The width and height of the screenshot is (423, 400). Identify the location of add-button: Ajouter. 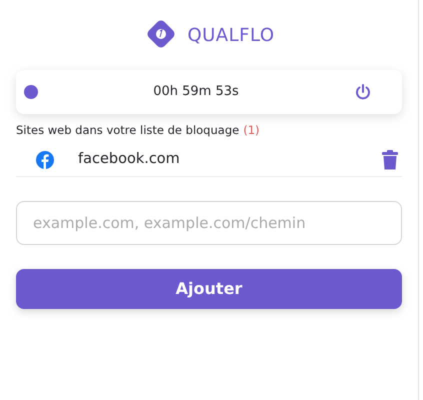
(209, 289).